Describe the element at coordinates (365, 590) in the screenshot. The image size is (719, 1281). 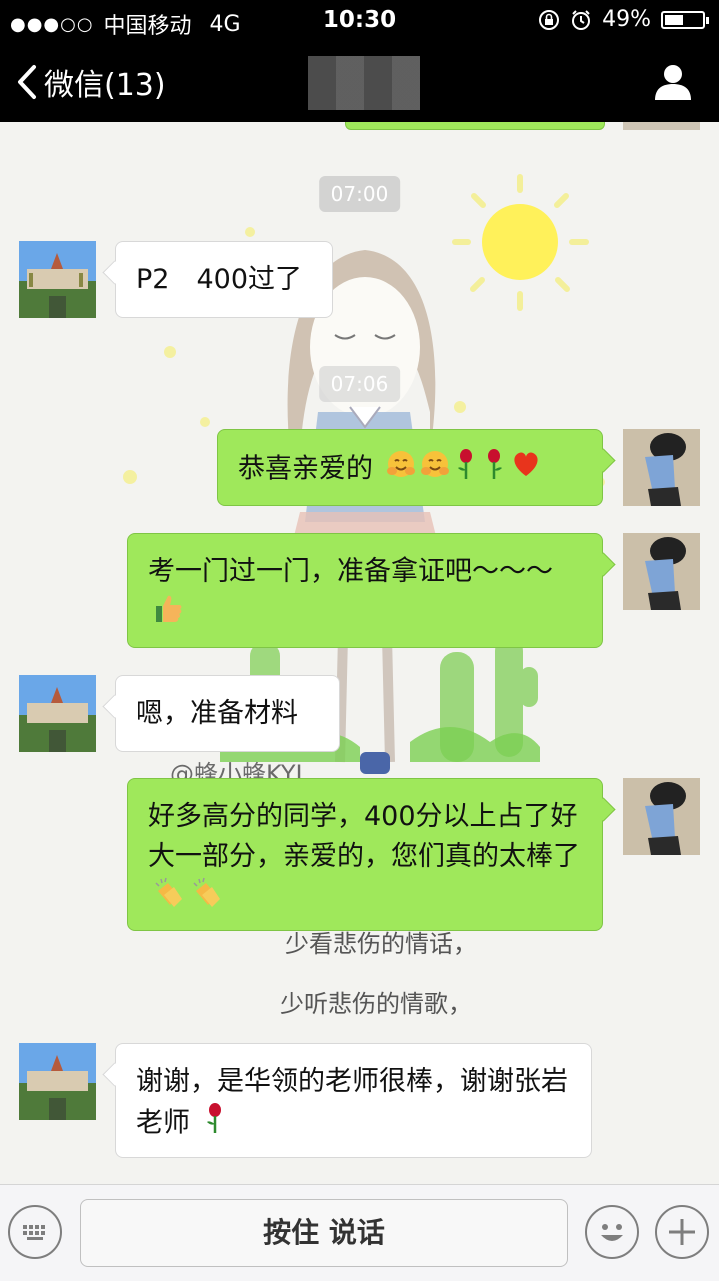
I see `message-bubble-3: 考一门过一门，准备拿证吧～～～` at that location.